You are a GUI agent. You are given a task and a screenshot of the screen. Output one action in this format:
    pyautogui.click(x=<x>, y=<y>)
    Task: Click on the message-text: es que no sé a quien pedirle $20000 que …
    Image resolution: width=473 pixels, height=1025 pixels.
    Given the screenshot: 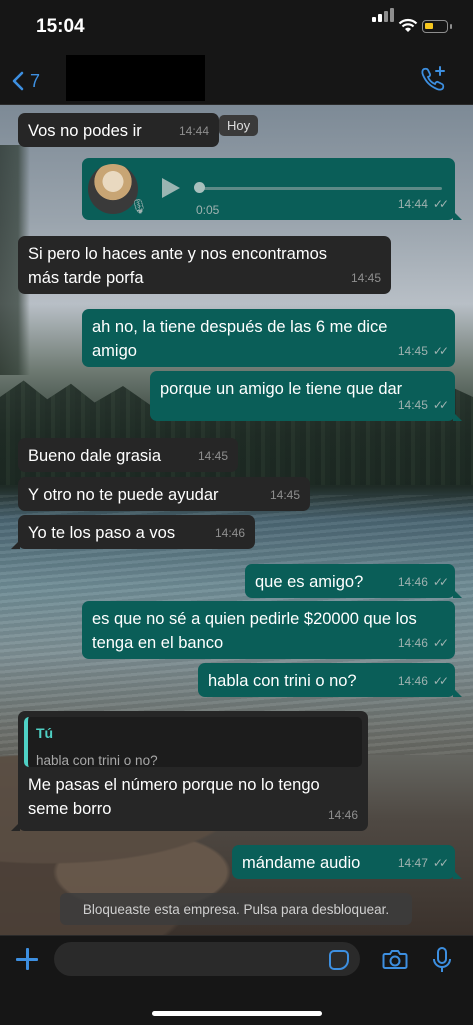 What is the action you would take?
    pyautogui.click(x=254, y=631)
    